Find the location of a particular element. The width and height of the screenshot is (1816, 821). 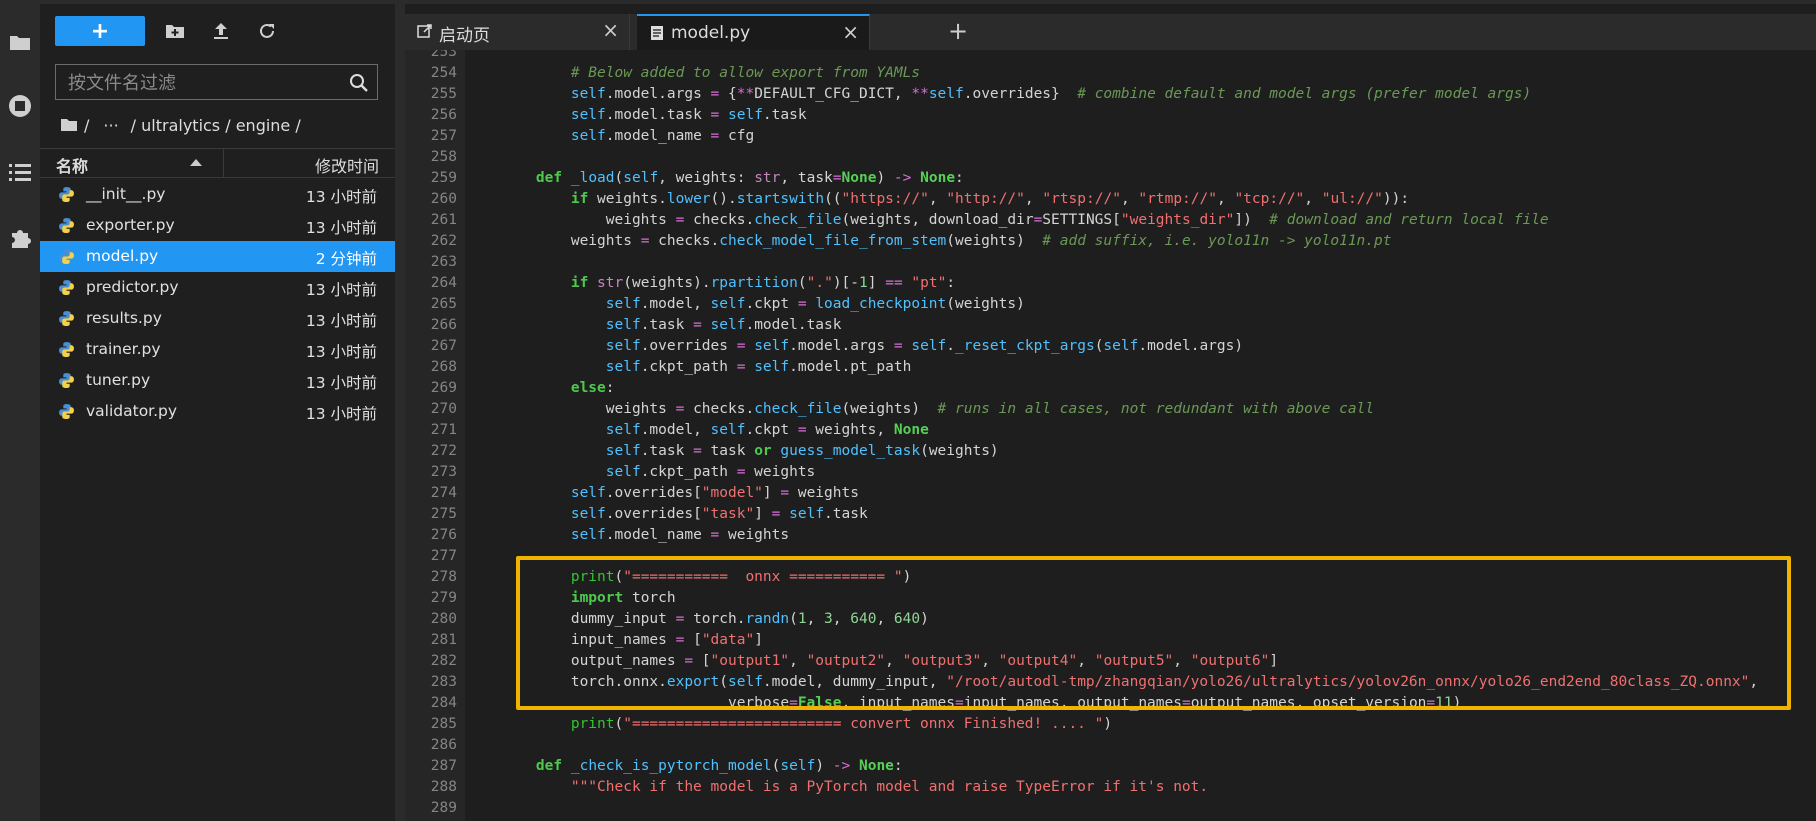

activity-bar is located at coordinates (20, 412).